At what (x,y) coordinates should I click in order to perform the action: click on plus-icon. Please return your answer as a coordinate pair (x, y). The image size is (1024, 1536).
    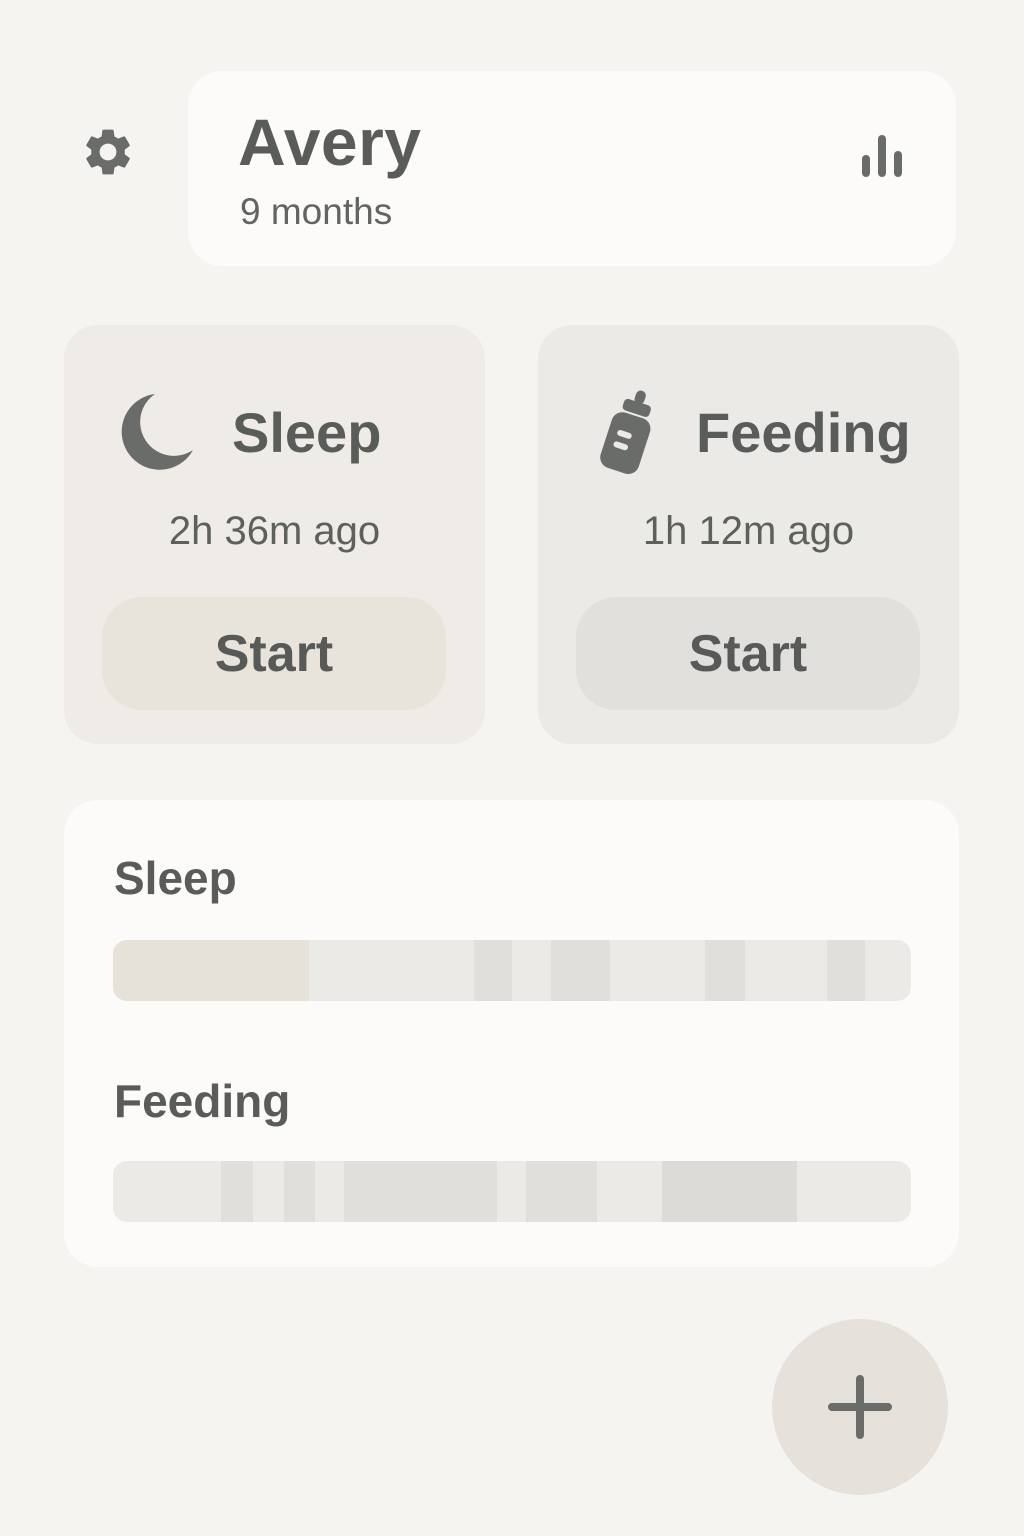
    Looking at the image, I should click on (860, 1407).